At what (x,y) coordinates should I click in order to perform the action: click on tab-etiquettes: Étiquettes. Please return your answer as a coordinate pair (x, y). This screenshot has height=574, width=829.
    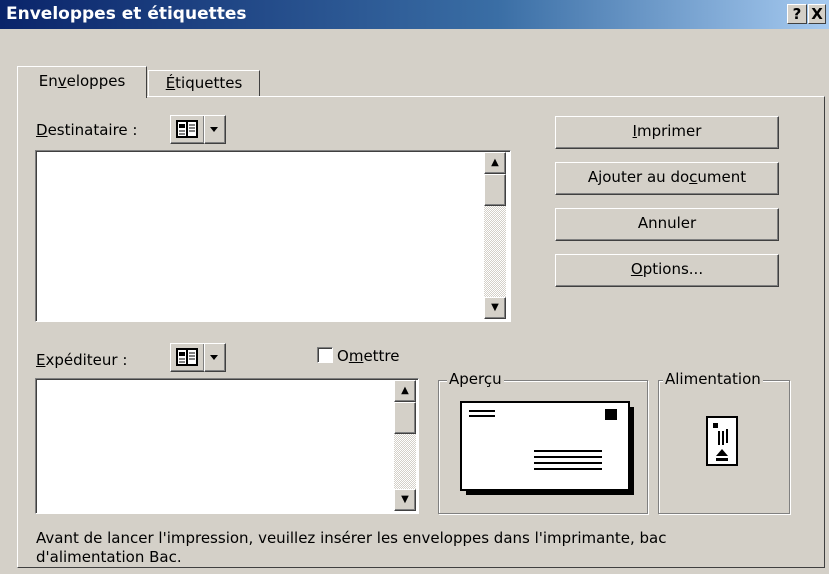
    Looking at the image, I should click on (204, 83).